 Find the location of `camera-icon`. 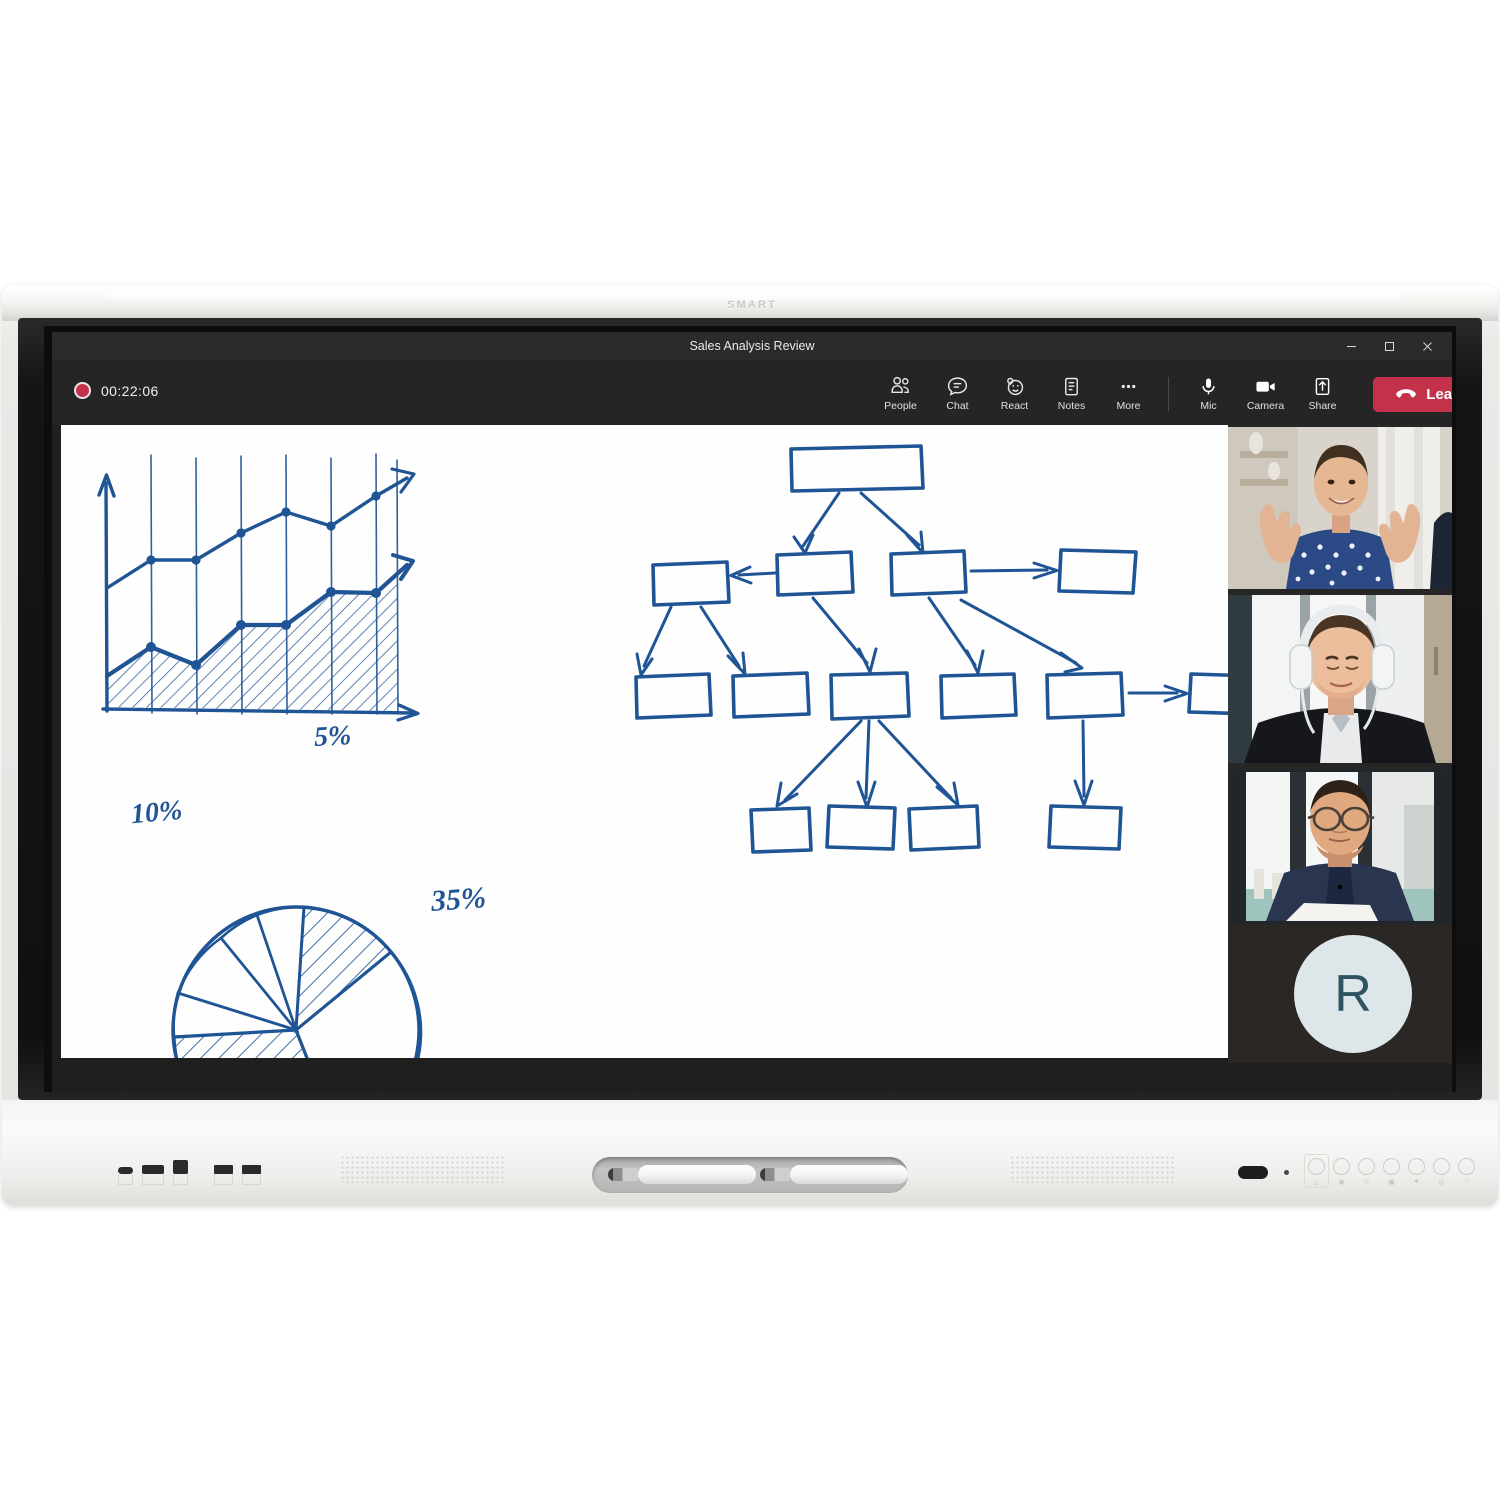

camera-icon is located at coordinates (1265, 386).